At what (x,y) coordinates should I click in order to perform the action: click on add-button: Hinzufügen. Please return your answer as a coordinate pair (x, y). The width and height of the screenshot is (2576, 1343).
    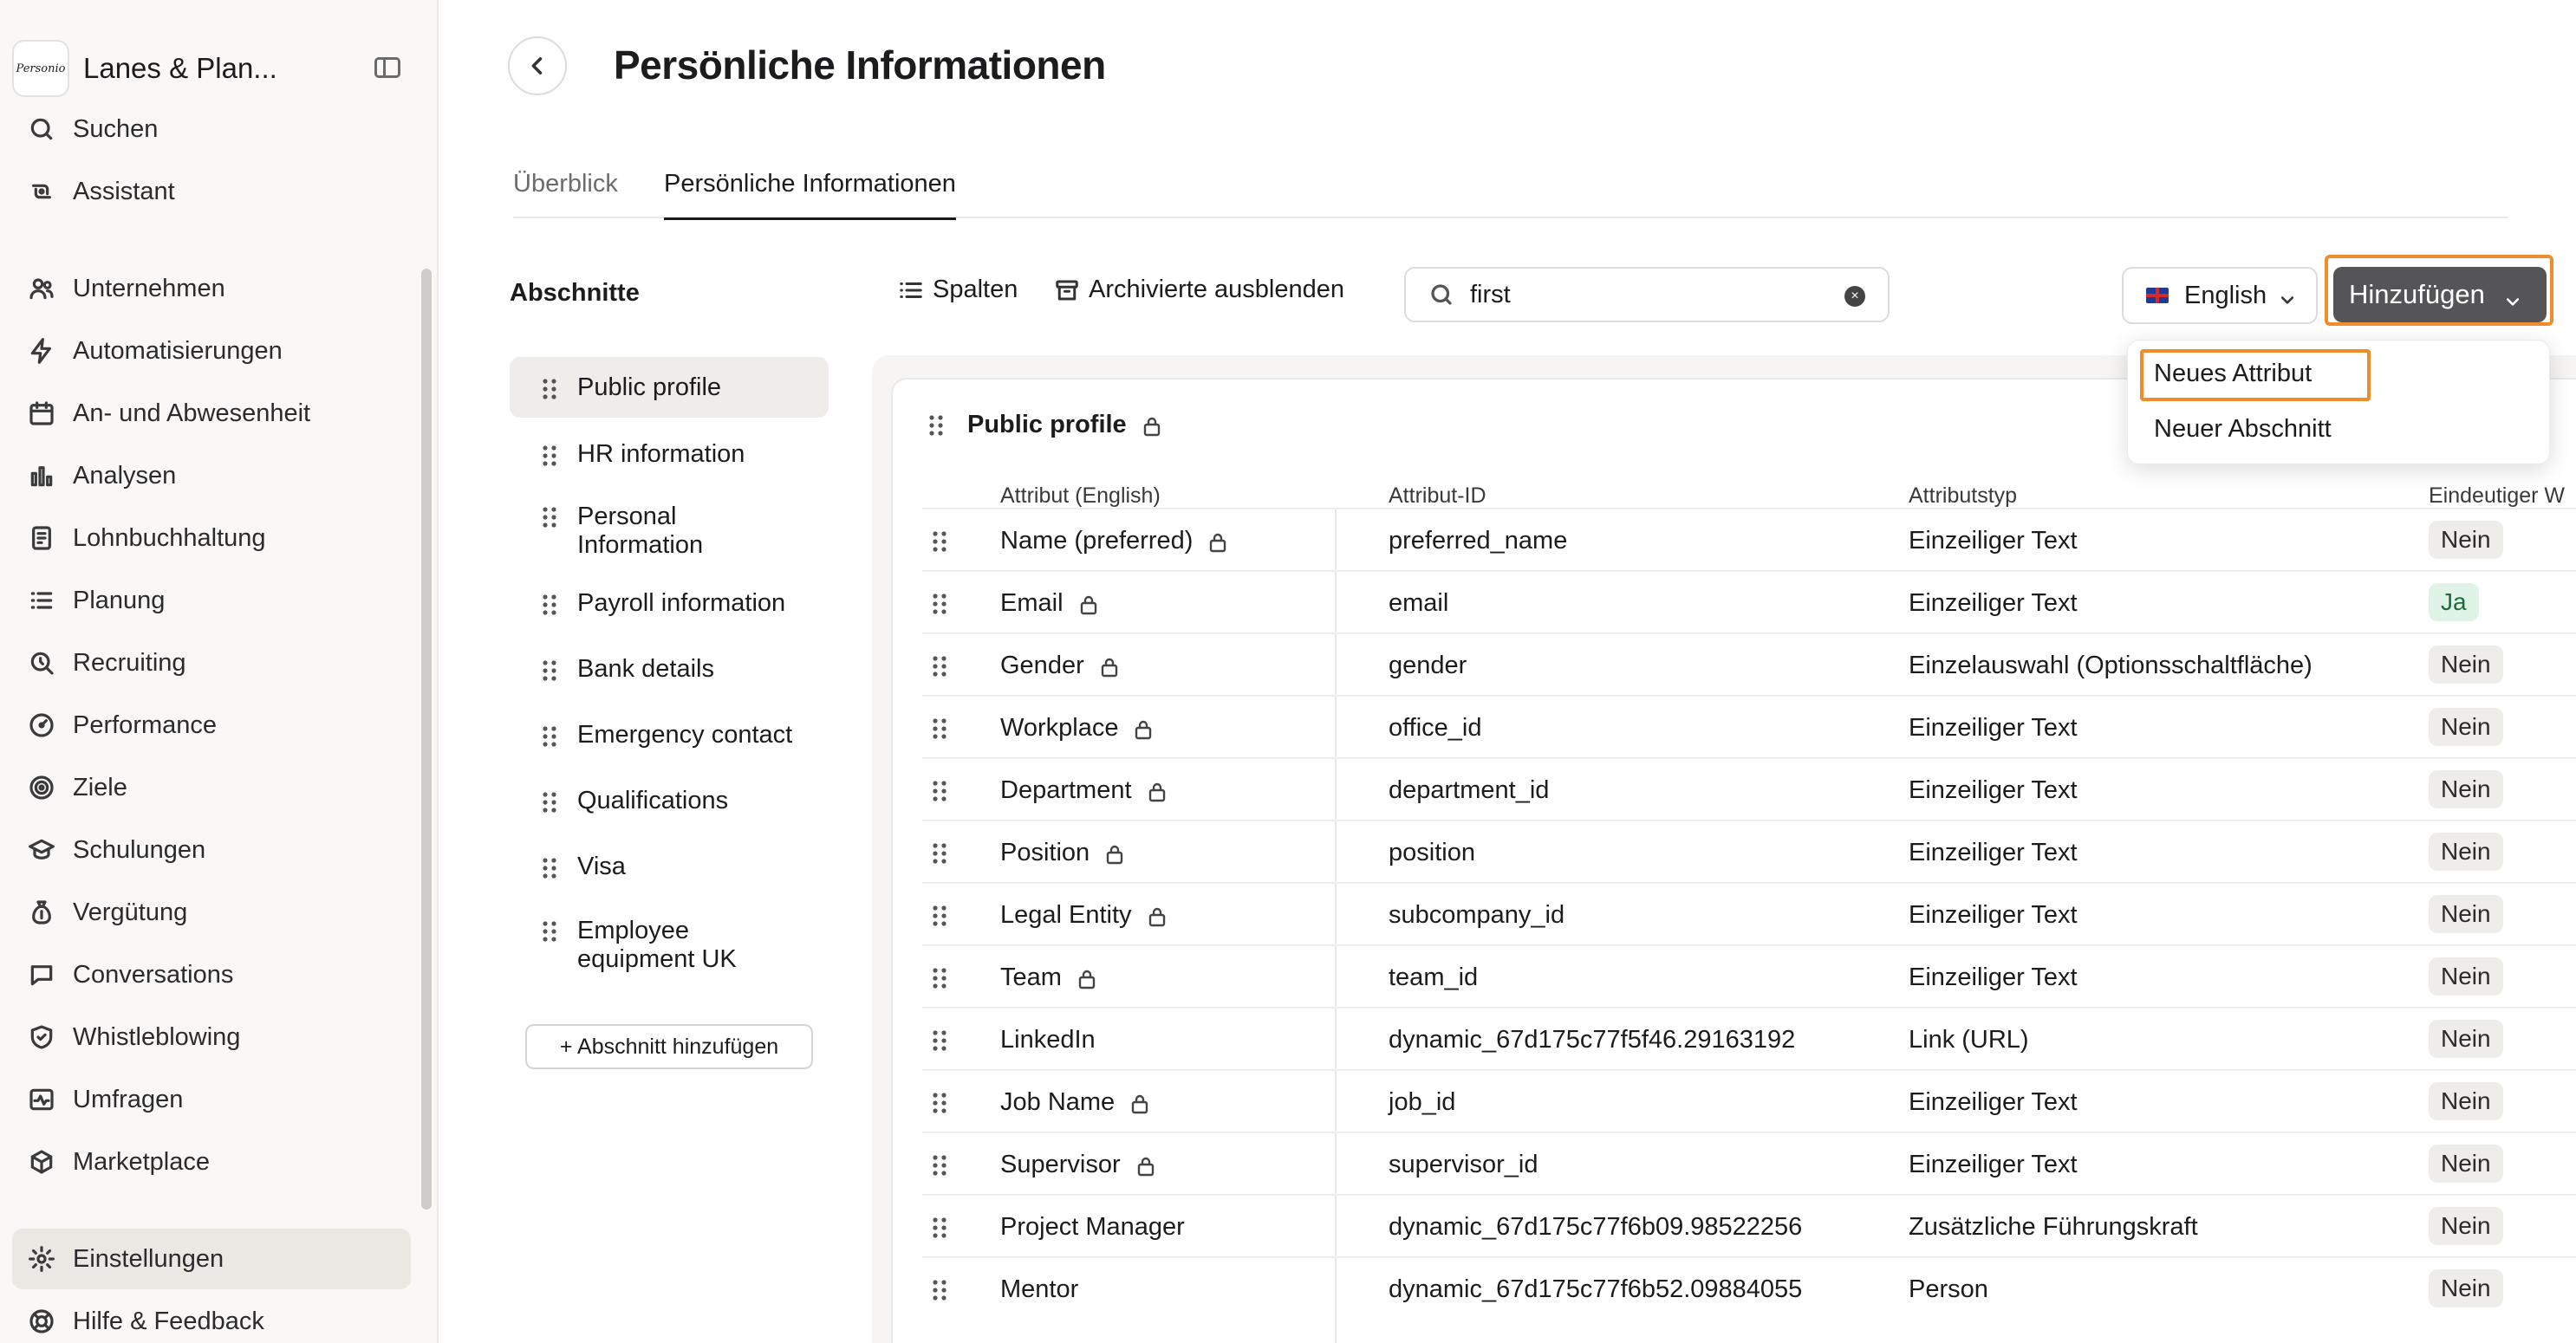
    Looking at the image, I should click on (2440, 294).